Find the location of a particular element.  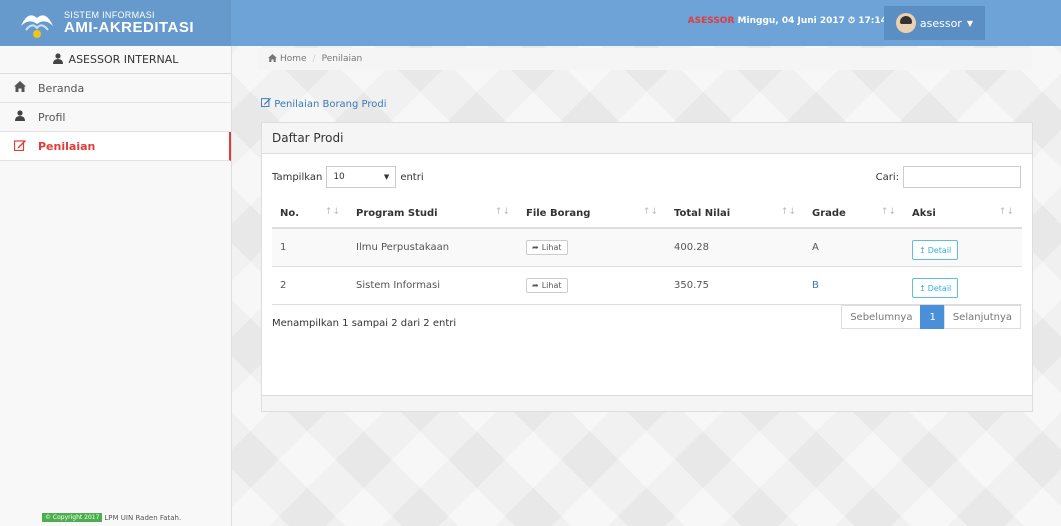

page-title-text: Penilaian Borang Prodi is located at coordinates (330, 104).